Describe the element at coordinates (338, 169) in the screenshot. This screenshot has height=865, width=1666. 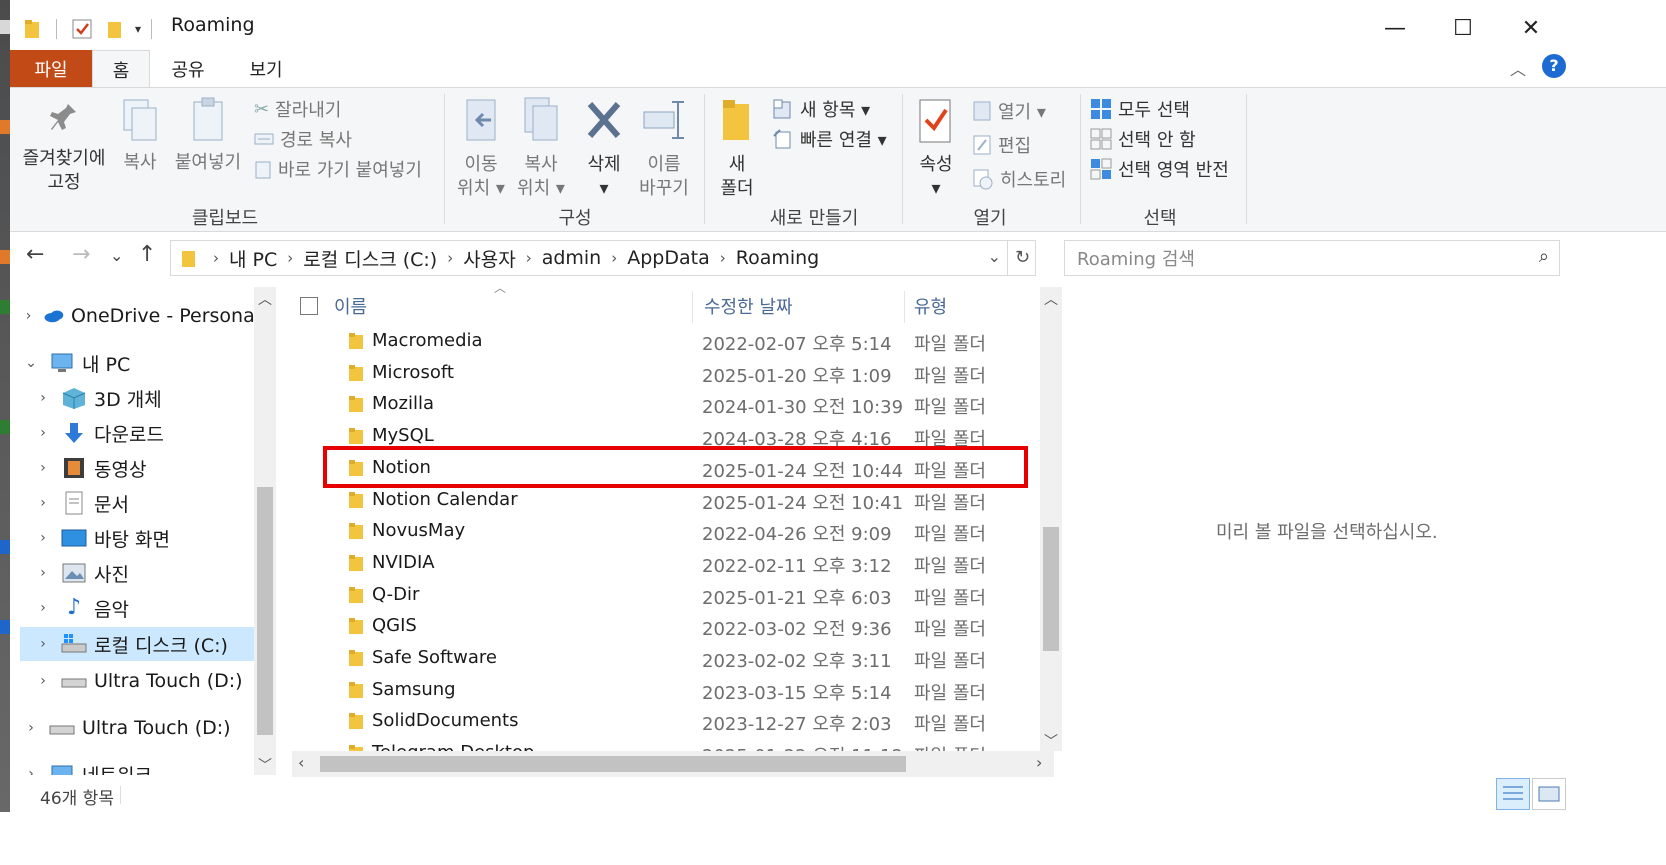
I see `paste-shortcut-button: 바로 가기 붙여넣기` at that location.